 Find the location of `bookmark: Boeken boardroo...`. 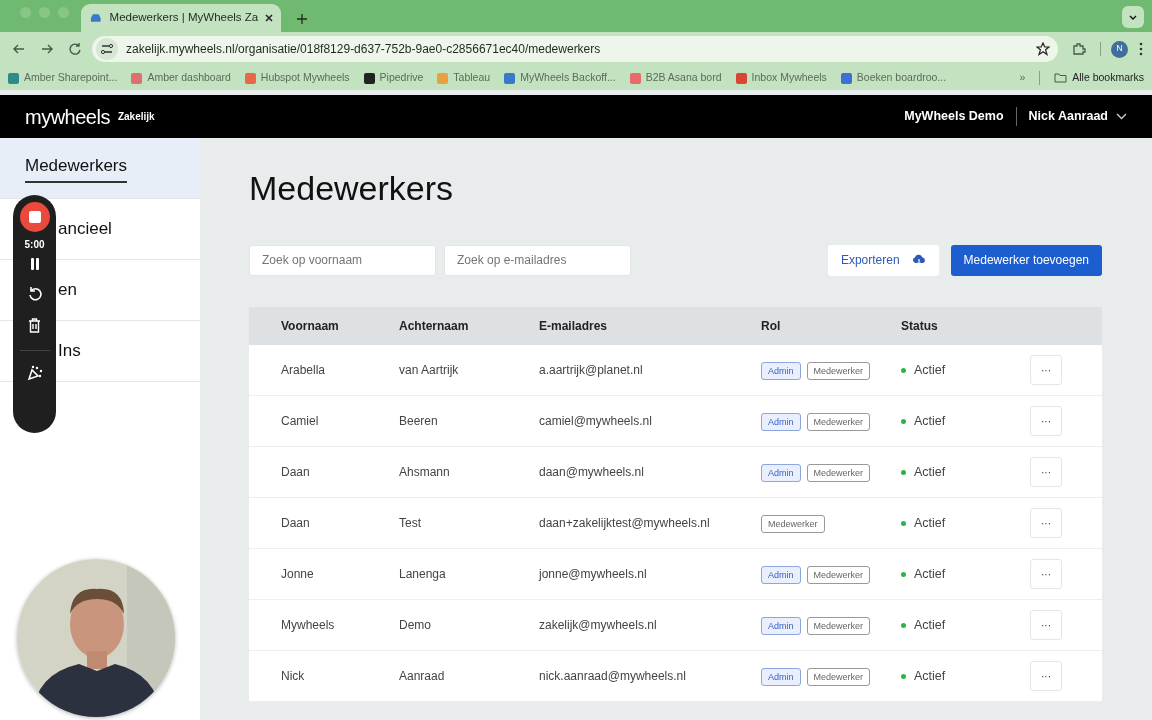

bookmark: Boeken boardroo... is located at coordinates (893, 78).